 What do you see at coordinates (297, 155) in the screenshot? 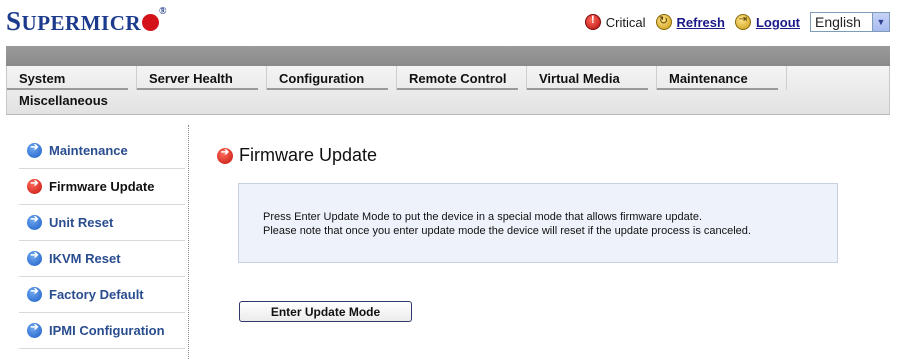
I see `page-title: Firmware Update` at bounding box center [297, 155].